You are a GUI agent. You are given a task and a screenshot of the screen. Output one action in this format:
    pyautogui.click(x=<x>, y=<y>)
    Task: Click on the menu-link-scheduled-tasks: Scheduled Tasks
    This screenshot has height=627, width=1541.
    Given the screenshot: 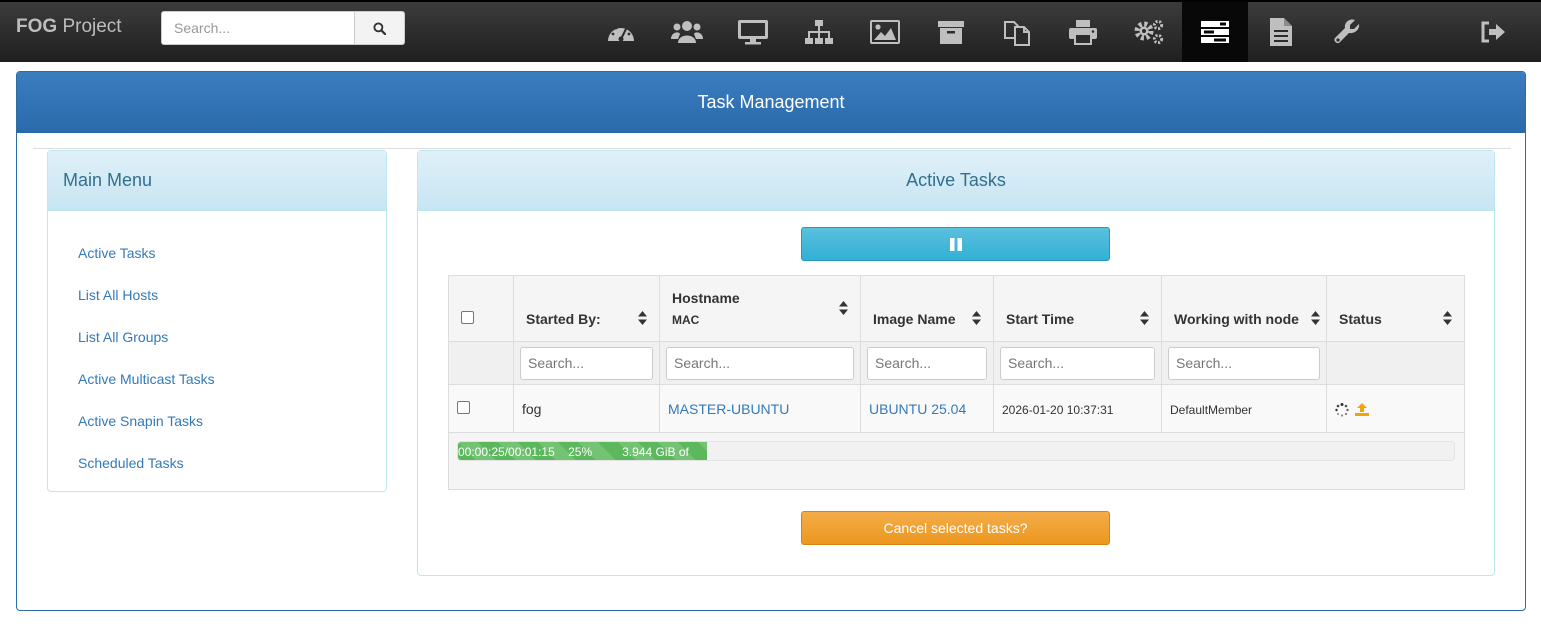 What is the action you would take?
    pyautogui.click(x=131, y=463)
    